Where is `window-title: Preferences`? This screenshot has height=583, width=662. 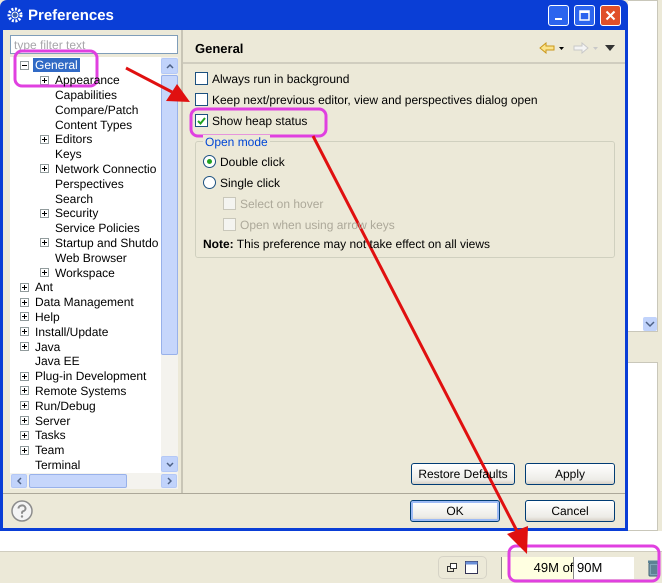
window-title: Preferences is located at coordinates (71, 15).